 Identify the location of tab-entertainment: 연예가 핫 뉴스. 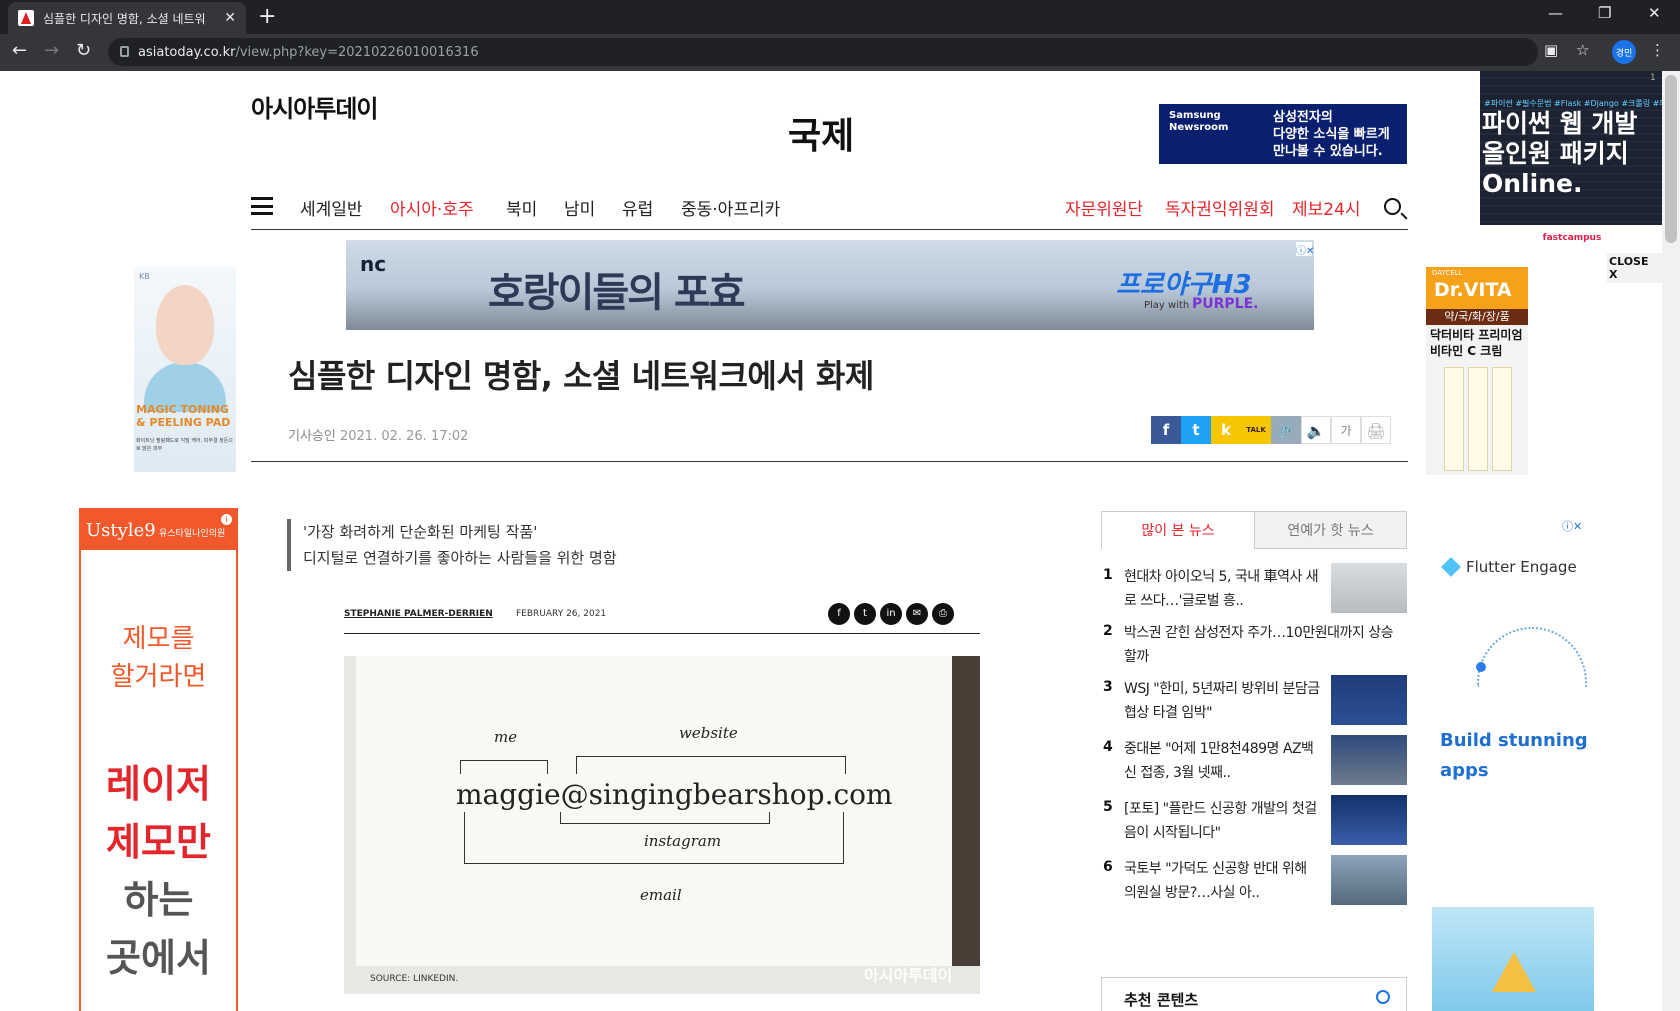
(1330, 530).